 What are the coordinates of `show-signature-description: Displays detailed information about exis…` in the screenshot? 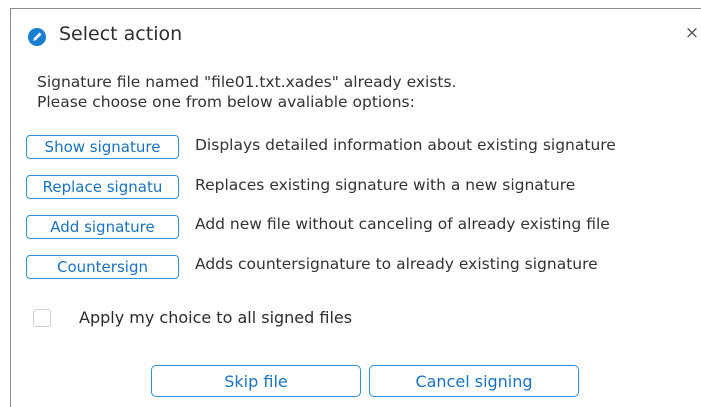 It's located at (405, 145).